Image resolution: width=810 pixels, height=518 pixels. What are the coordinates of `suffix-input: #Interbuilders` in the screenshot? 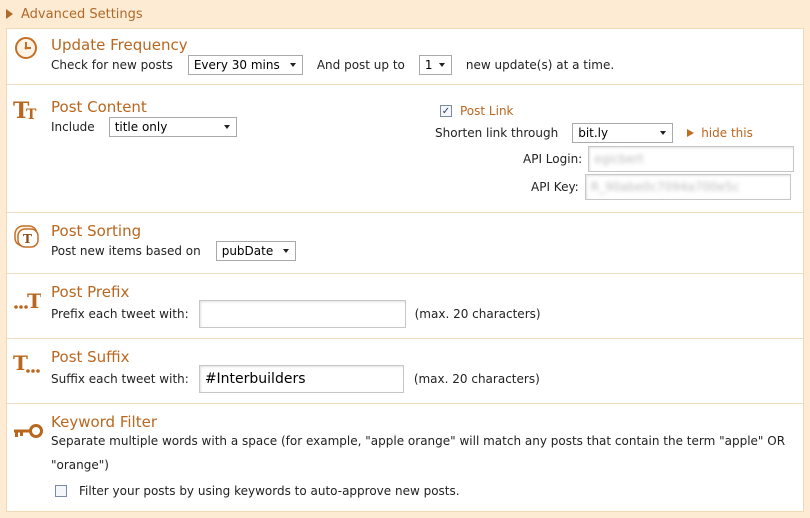 It's located at (301, 379).